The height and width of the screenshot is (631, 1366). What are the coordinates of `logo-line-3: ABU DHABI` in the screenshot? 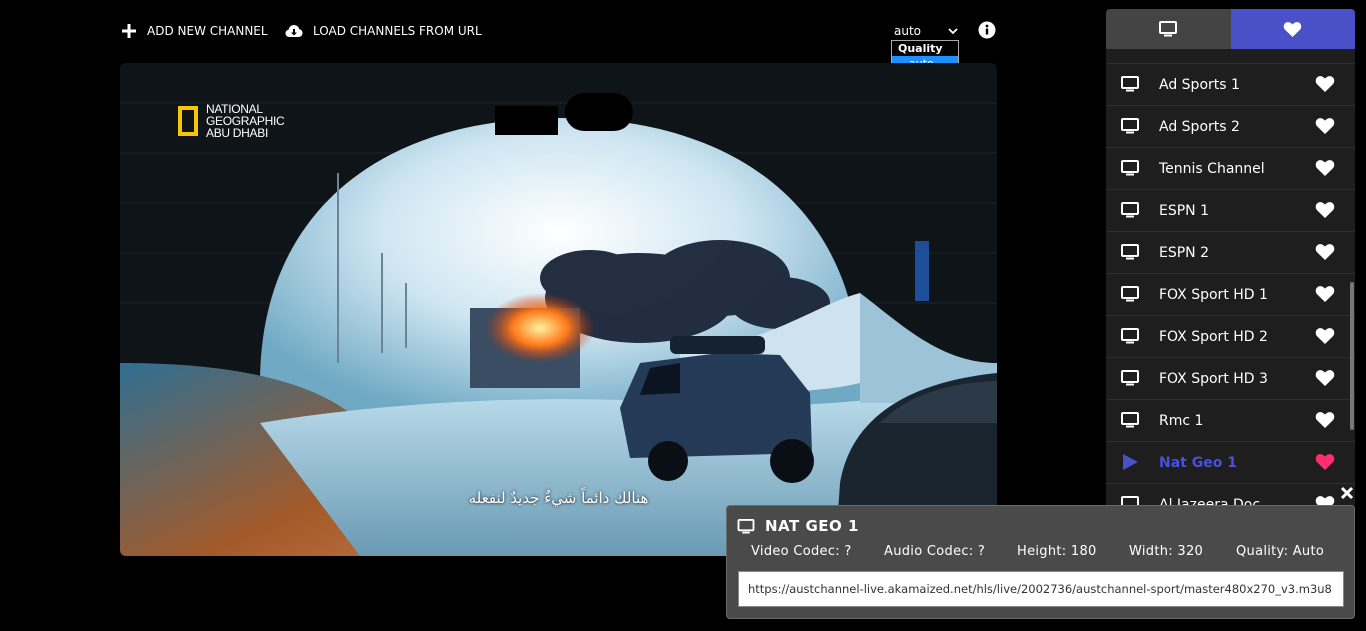 It's located at (237, 133).